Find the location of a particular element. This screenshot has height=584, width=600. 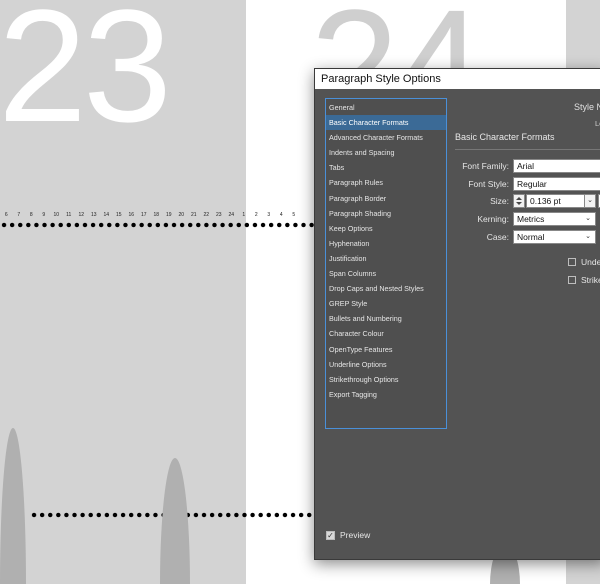

font-family-label: Font Family: is located at coordinates (485, 166).